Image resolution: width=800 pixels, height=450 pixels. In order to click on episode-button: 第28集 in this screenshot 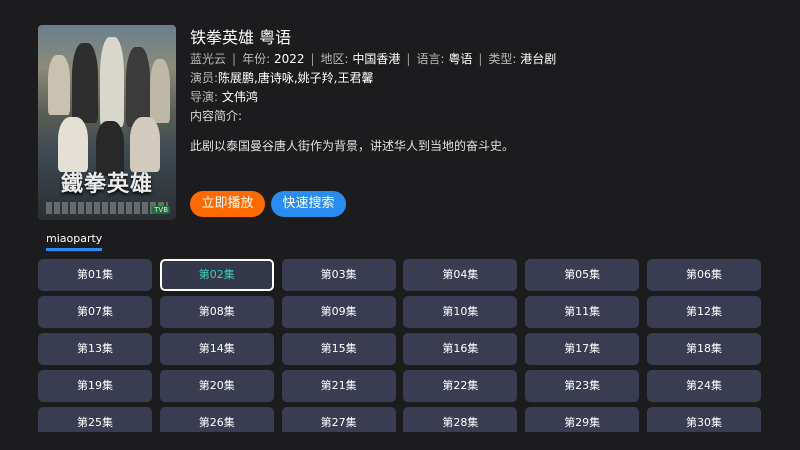, I will do `click(460, 419)`.